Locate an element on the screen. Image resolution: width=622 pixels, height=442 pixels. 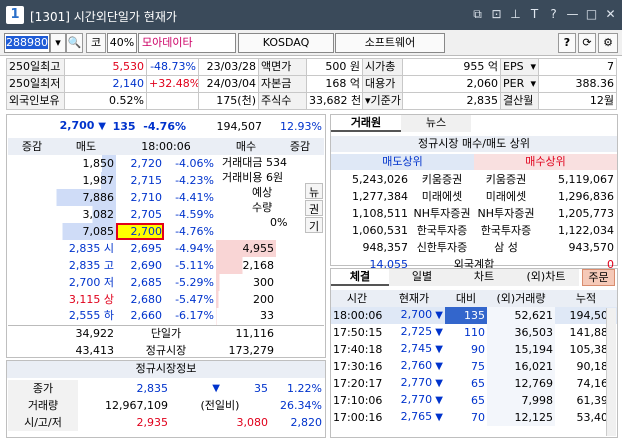
bid-price: 2,660 is located at coordinates (146, 316).